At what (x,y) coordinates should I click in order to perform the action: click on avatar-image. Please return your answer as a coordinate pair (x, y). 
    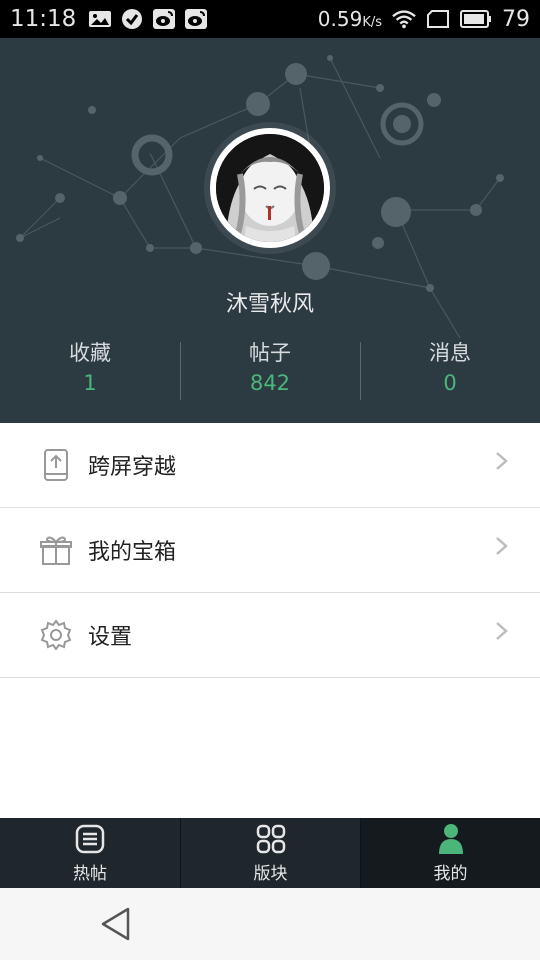
    Looking at the image, I should click on (270, 188).